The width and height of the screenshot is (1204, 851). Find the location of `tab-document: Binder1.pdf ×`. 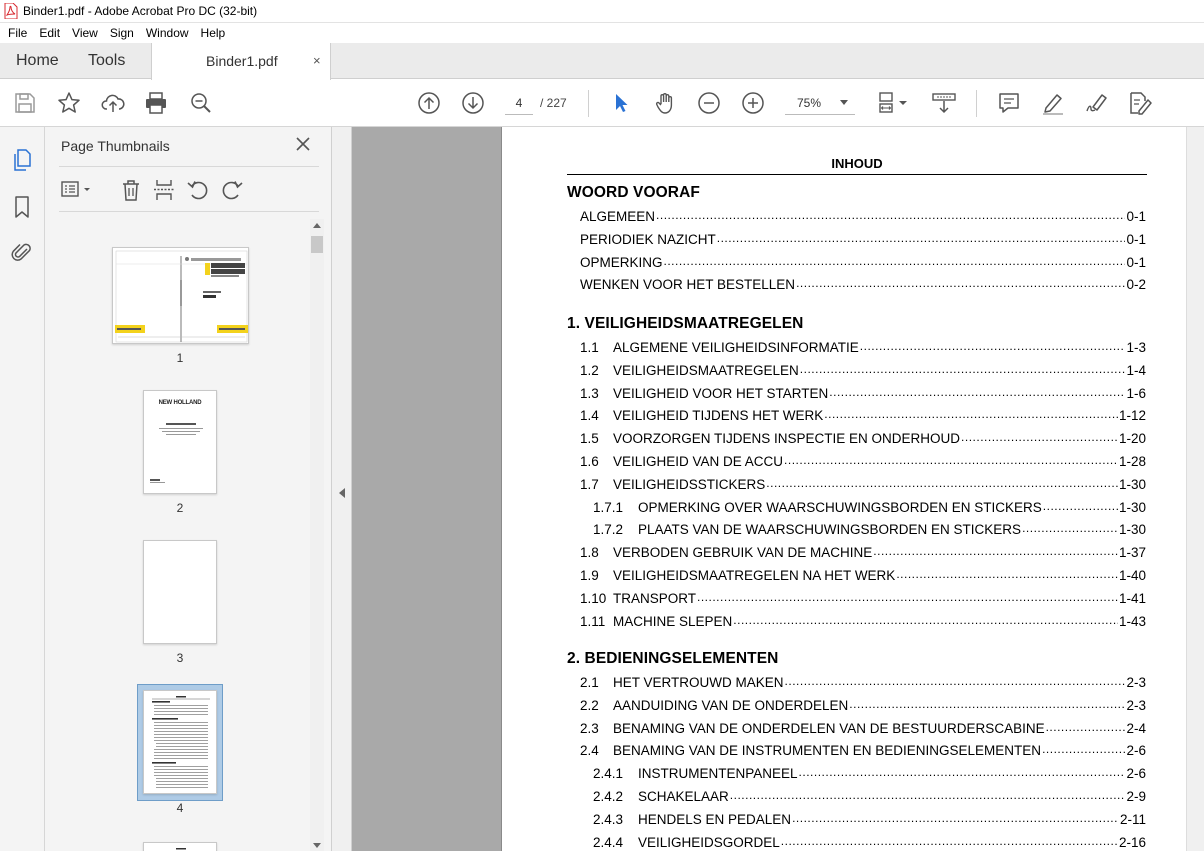

tab-document: Binder1.pdf × is located at coordinates (241, 61).